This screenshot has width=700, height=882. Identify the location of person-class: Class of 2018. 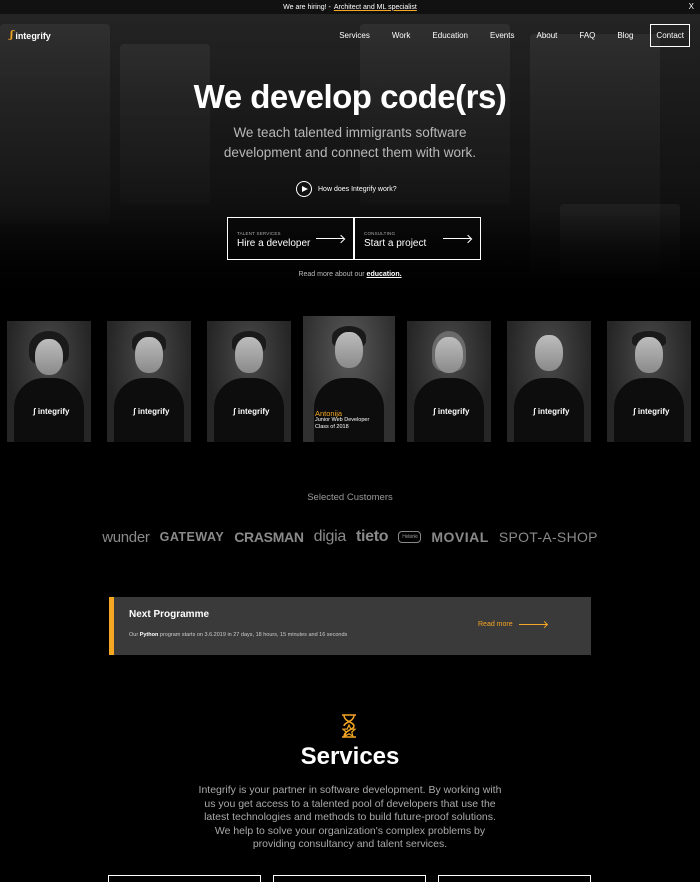
(332, 427).